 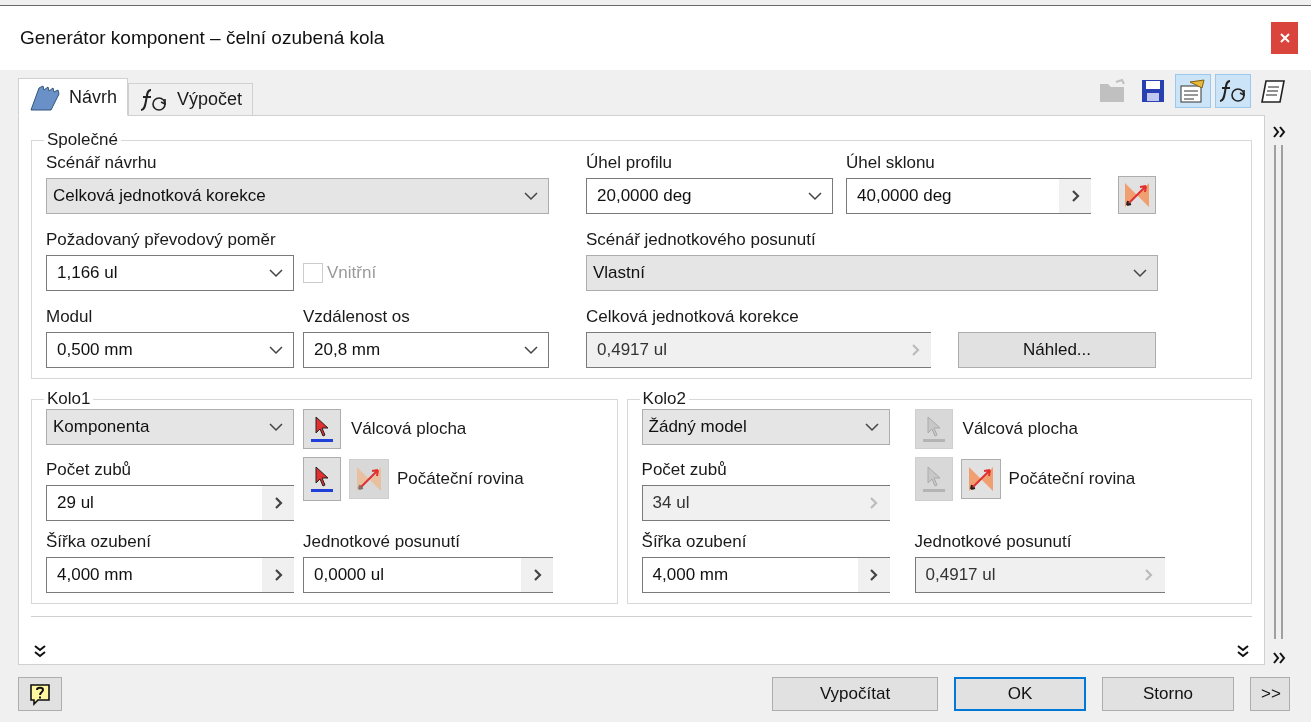 What do you see at coordinates (297, 196) in the screenshot?
I see `dropdown: Celková jednotková korekce` at bounding box center [297, 196].